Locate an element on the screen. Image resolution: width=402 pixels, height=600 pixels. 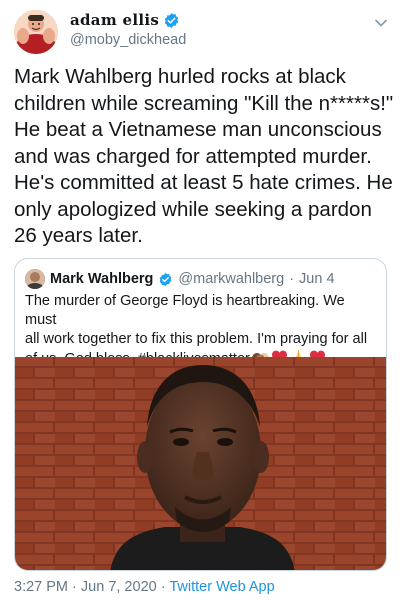
author-handle: @moby_dickhead is located at coordinates (128, 40).